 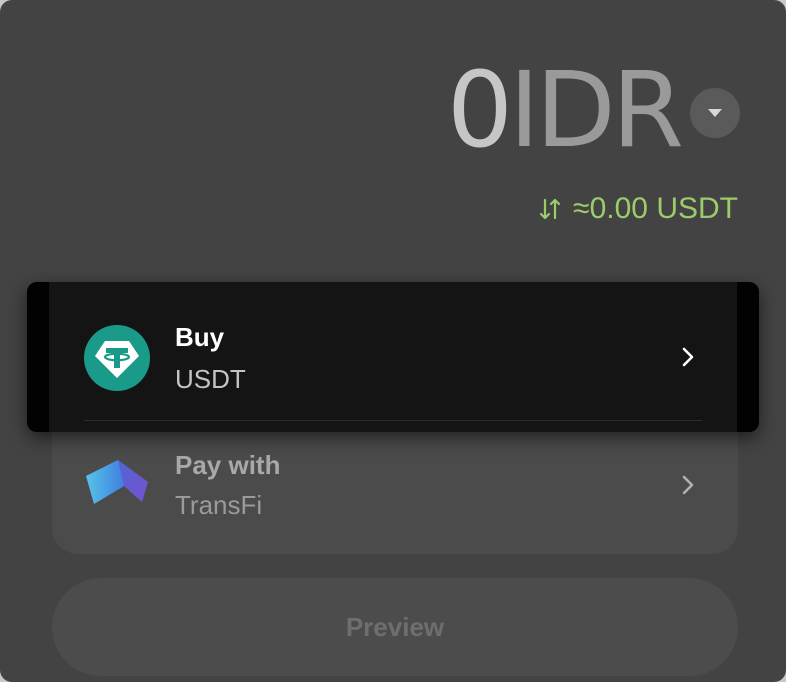 I want to click on card-edge-left, so click(x=38, y=357).